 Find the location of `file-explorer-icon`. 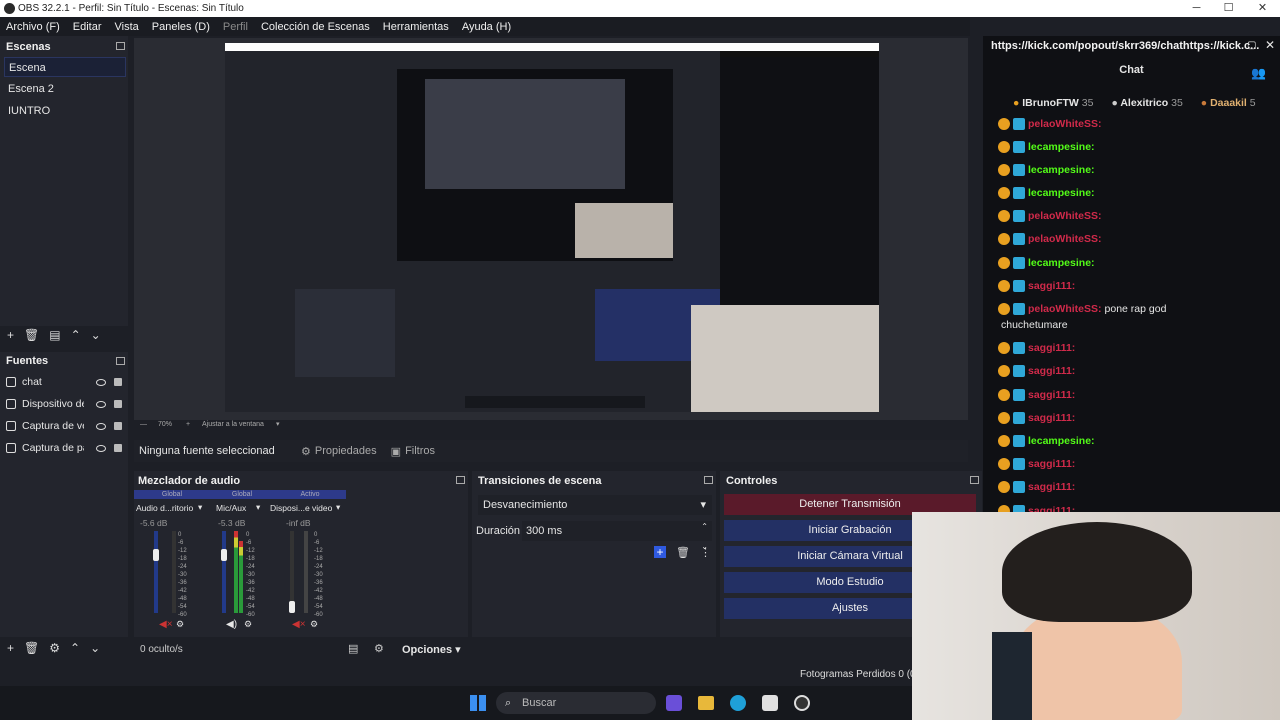

file-explorer-icon is located at coordinates (706, 703).